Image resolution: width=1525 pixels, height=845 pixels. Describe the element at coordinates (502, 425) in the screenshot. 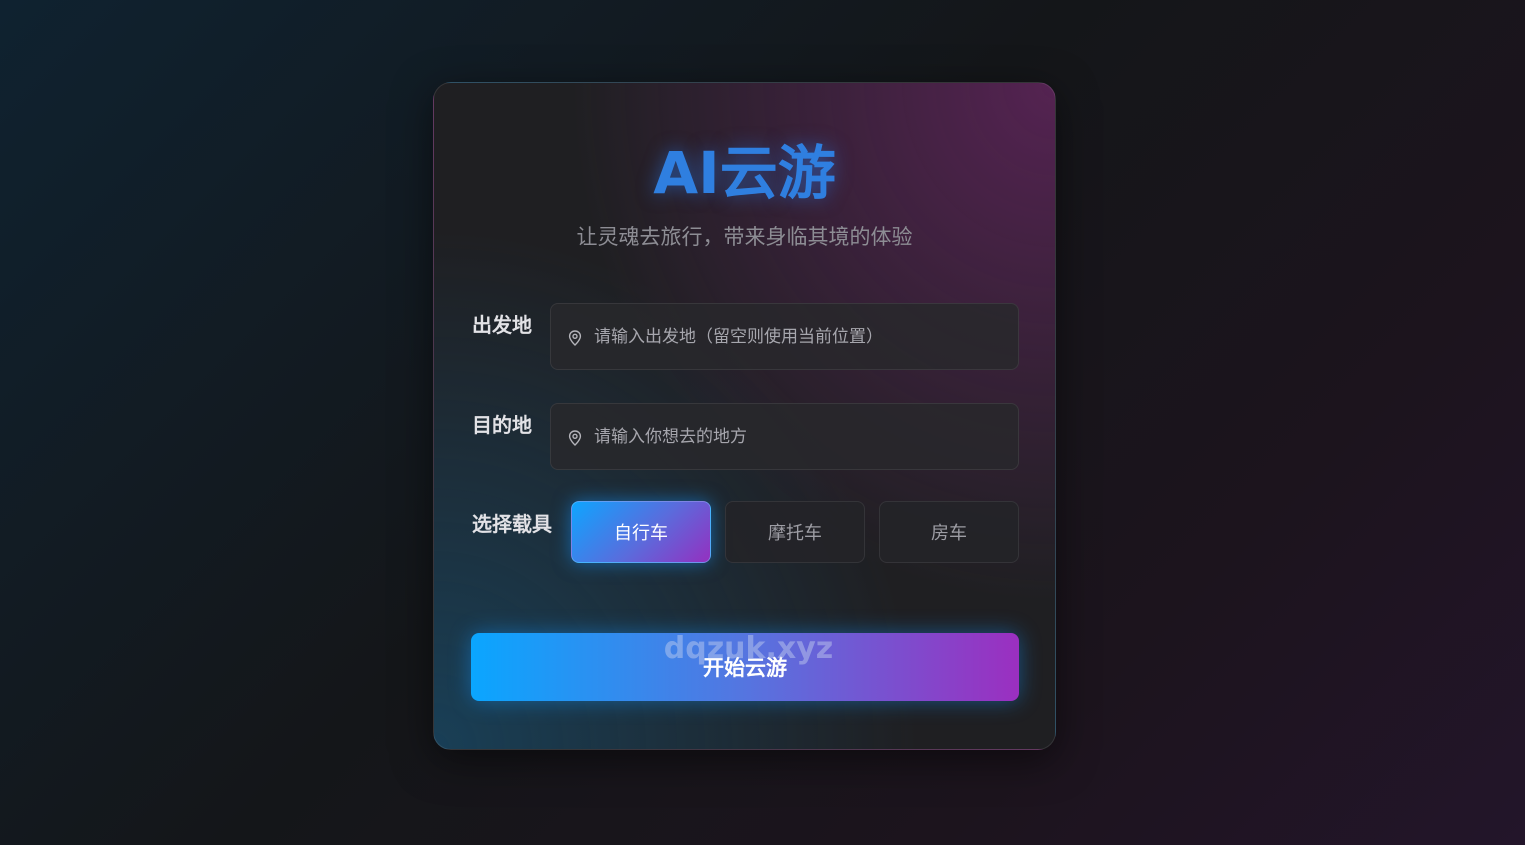

I see `destination-label: 目的地` at that location.